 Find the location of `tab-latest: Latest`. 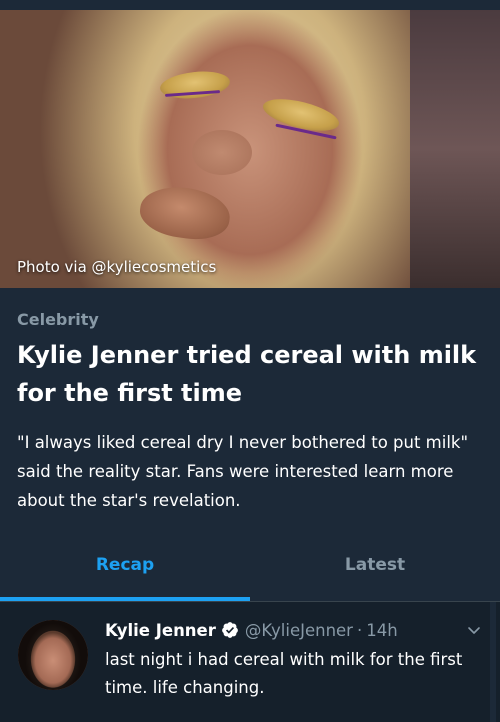

tab-latest: Latest is located at coordinates (375, 565).